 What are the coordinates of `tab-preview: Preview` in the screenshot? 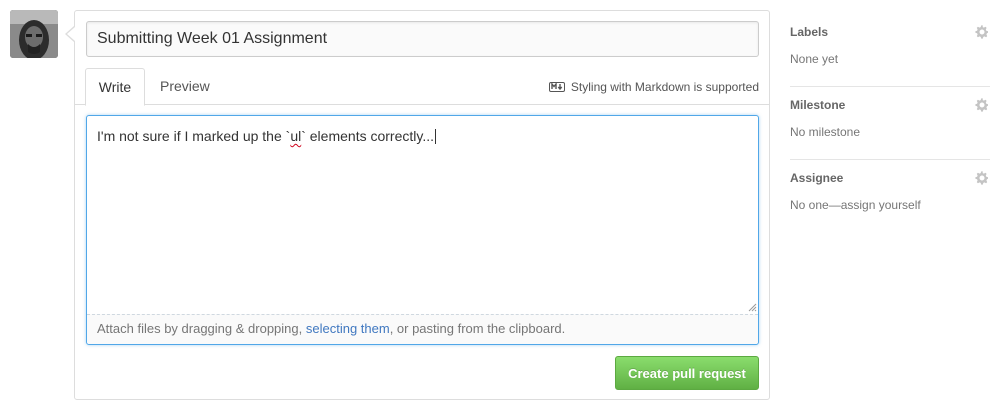 It's located at (185, 86).